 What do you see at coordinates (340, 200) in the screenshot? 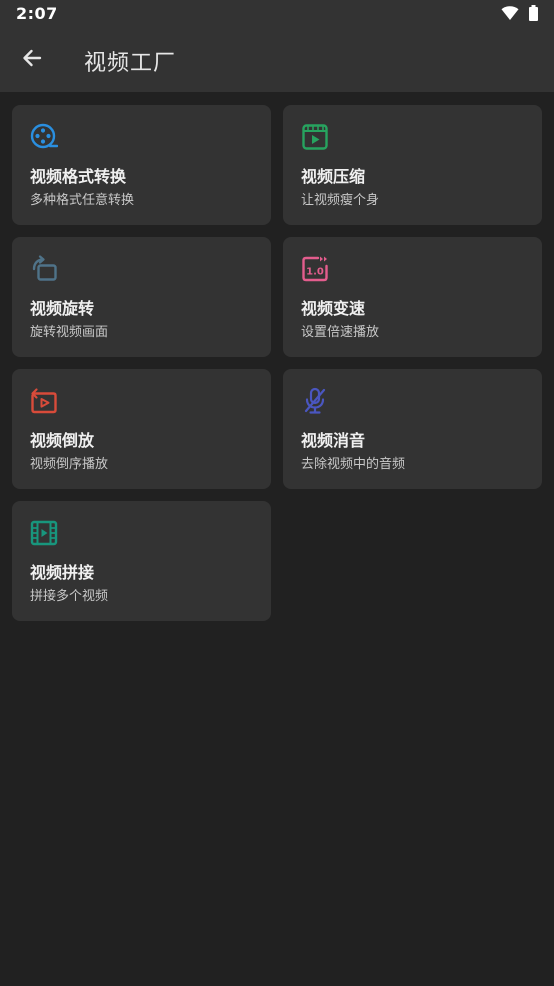
I see `card-subtitle: 让视频瘦个身` at bounding box center [340, 200].